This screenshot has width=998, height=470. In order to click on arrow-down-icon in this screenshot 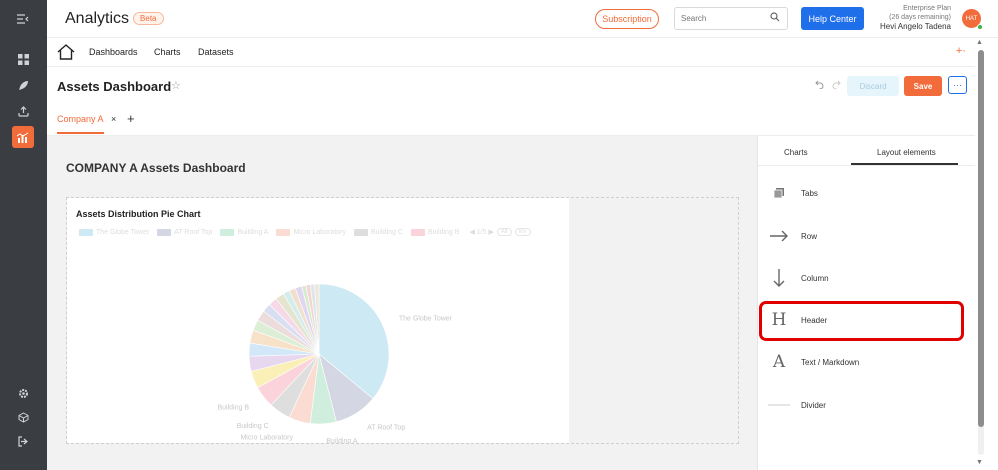, I will do `click(779, 278)`.